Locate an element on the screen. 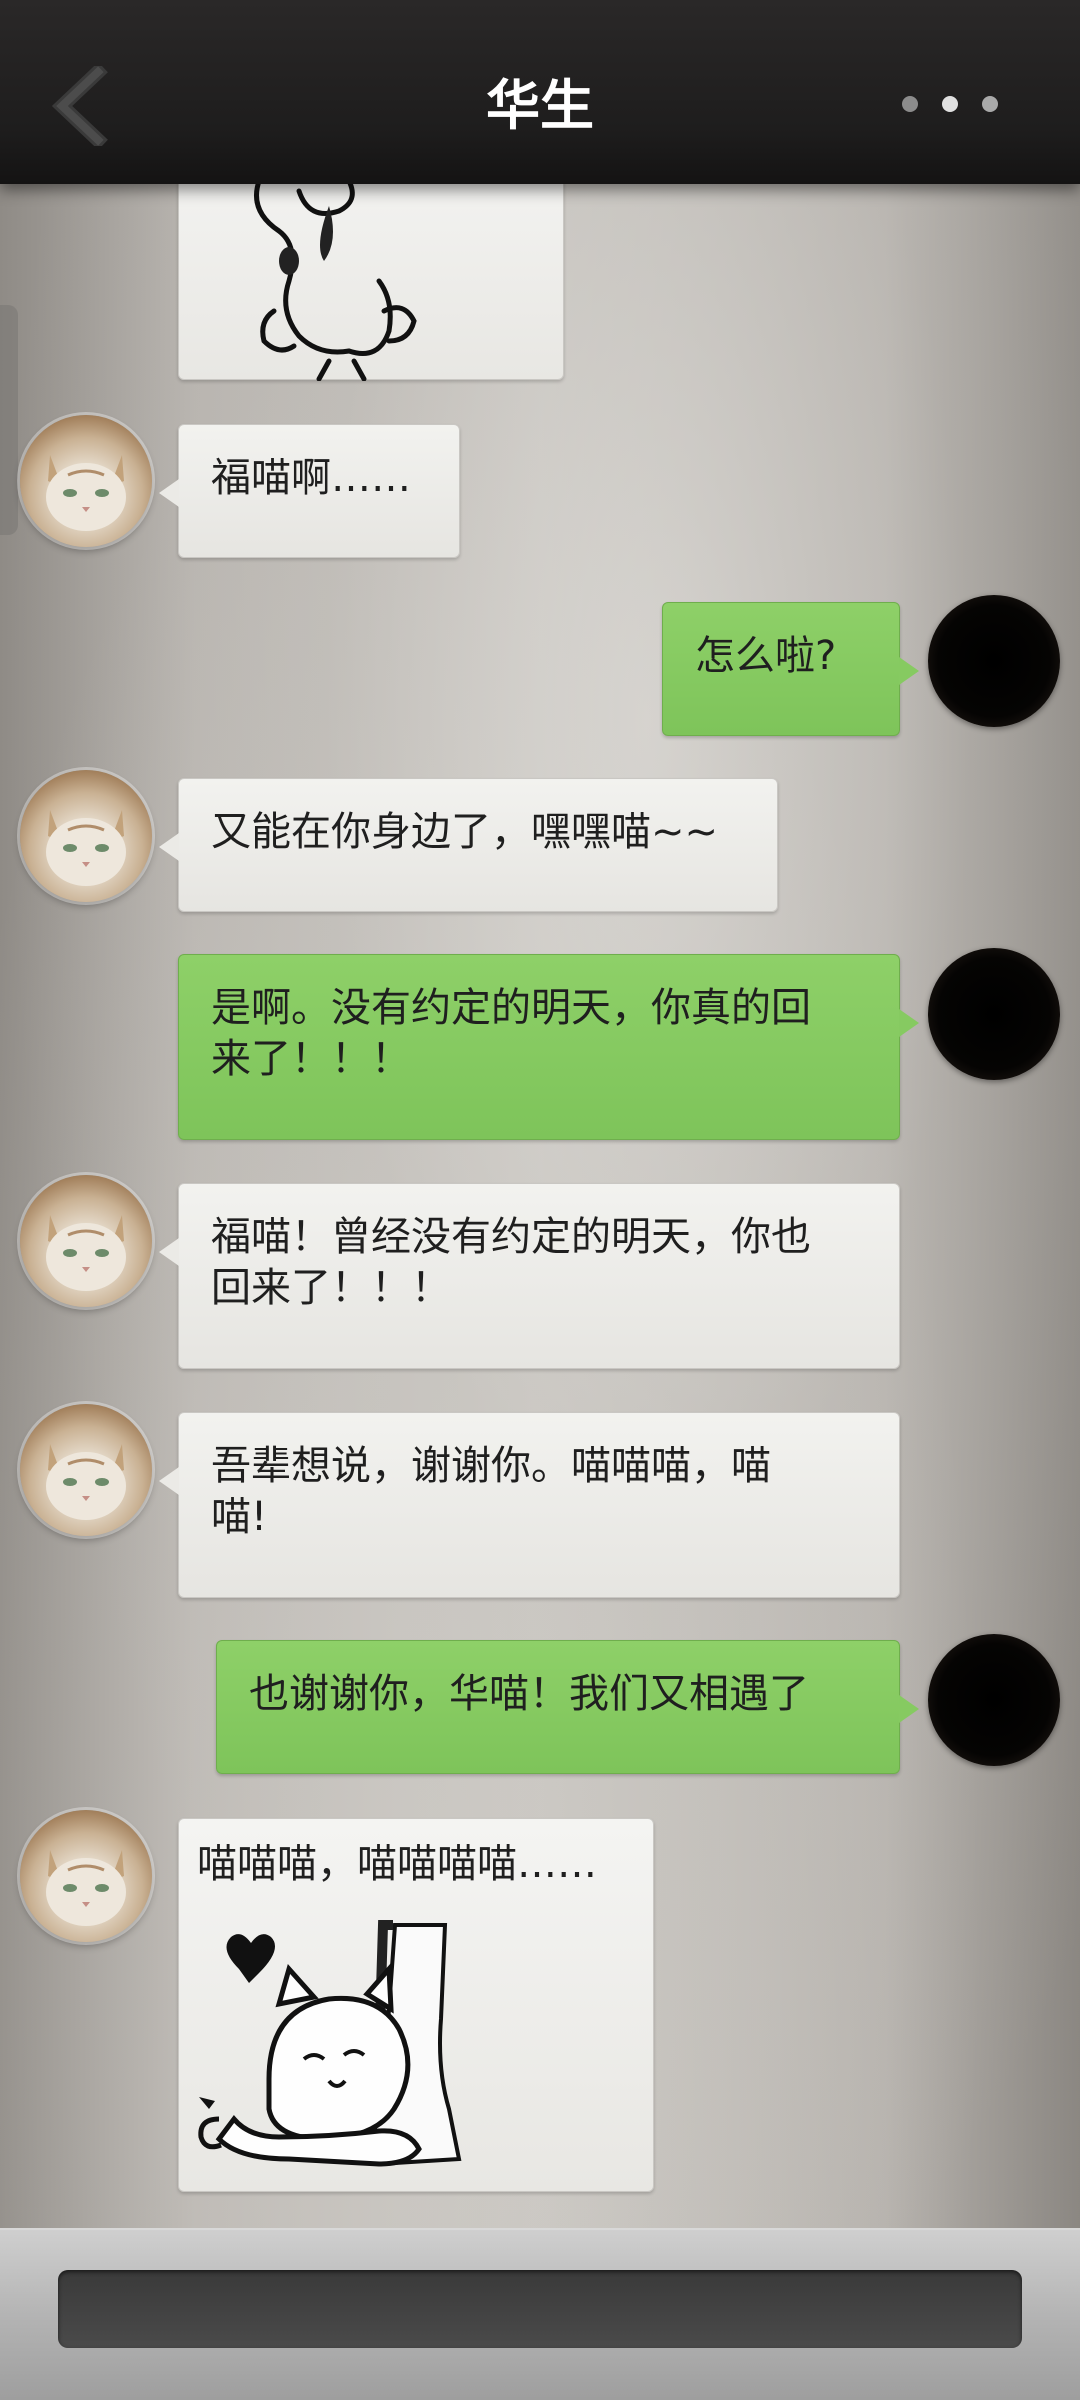 The height and width of the screenshot is (2400, 1080). message-bubble-incoming: 又能在你身边了，嘿嘿喵~~ is located at coordinates (468, 845).